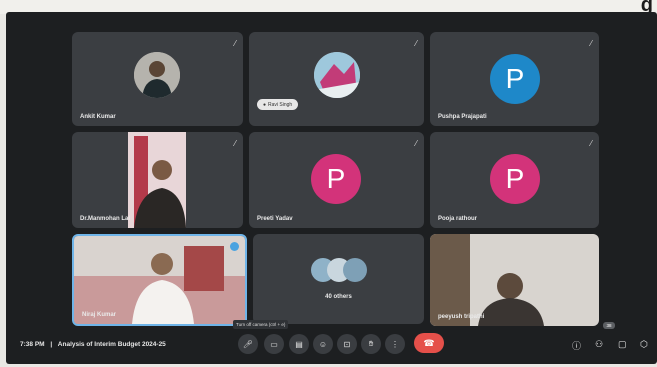  I want to click on participant-name: peeyush tripathi, so click(461, 317).